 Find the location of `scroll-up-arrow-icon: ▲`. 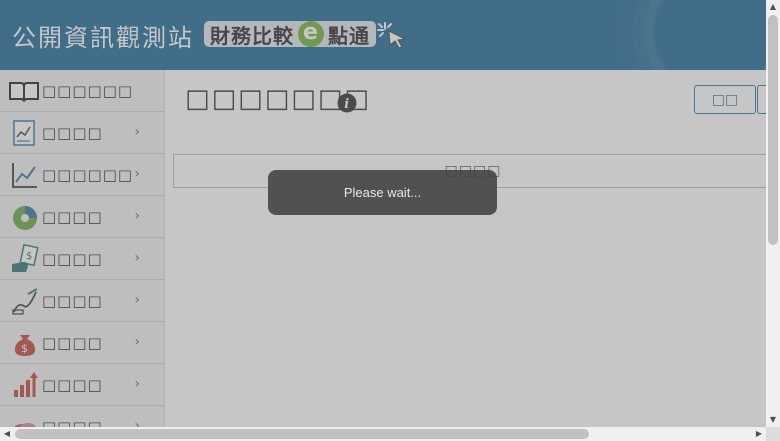

scroll-up-arrow-icon: ▲ is located at coordinates (773, 7).